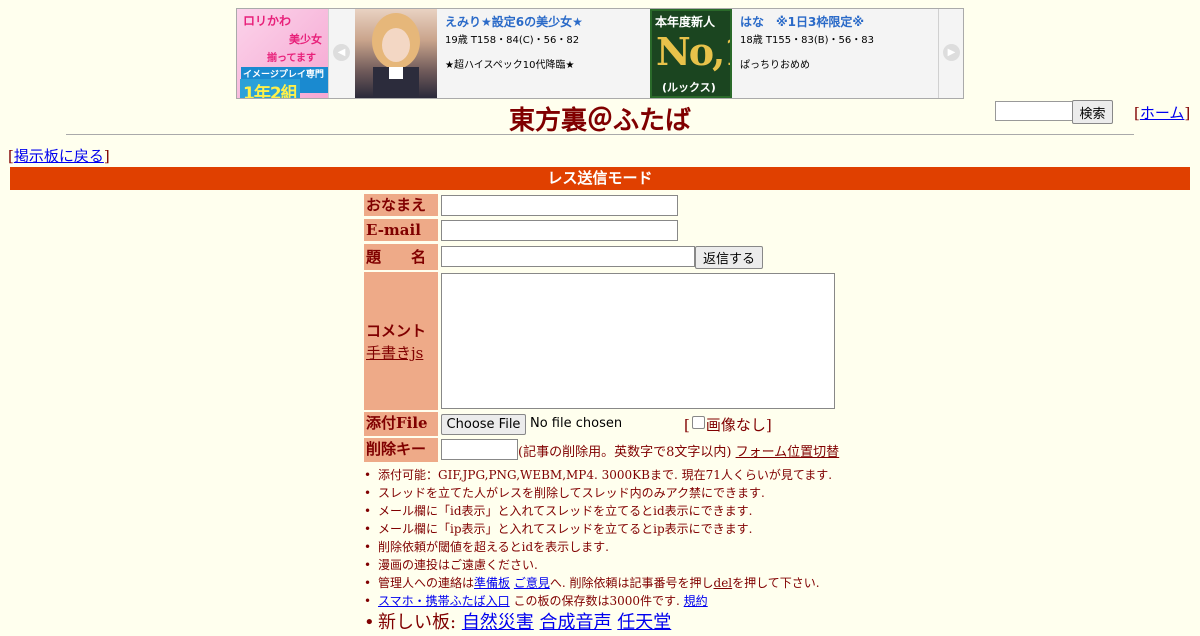  What do you see at coordinates (840, 21) in the screenshot?
I see `ad-name: はな ※1日3枠限定※` at bounding box center [840, 21].